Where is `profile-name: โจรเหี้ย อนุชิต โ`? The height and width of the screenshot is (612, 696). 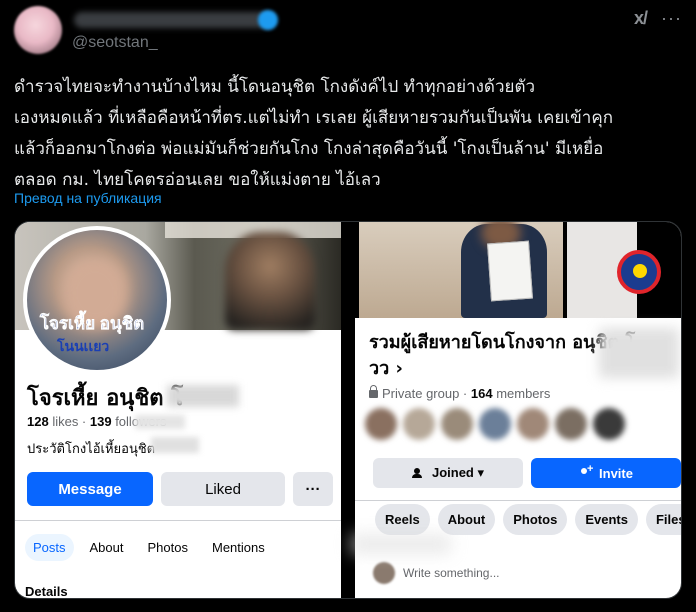 profile-name: โจรเหี้ย อนุชิต โ is located at coordinates (105, 398).